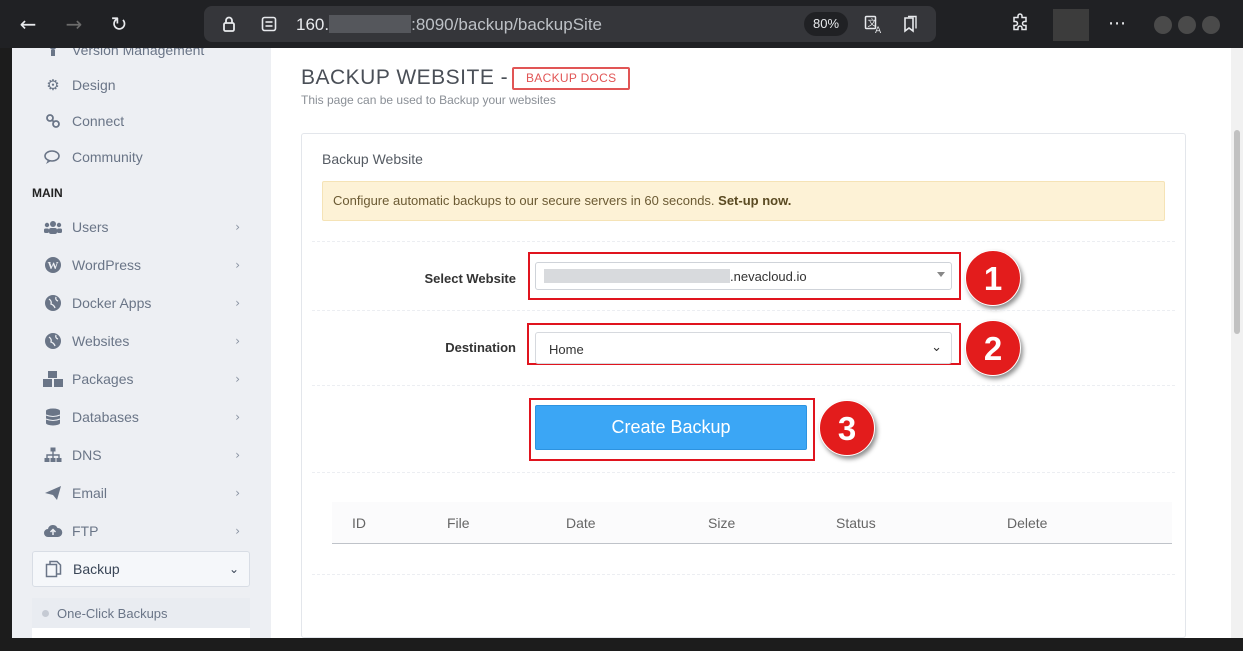  I want to click on sitemap-icon, so click(53, 455).